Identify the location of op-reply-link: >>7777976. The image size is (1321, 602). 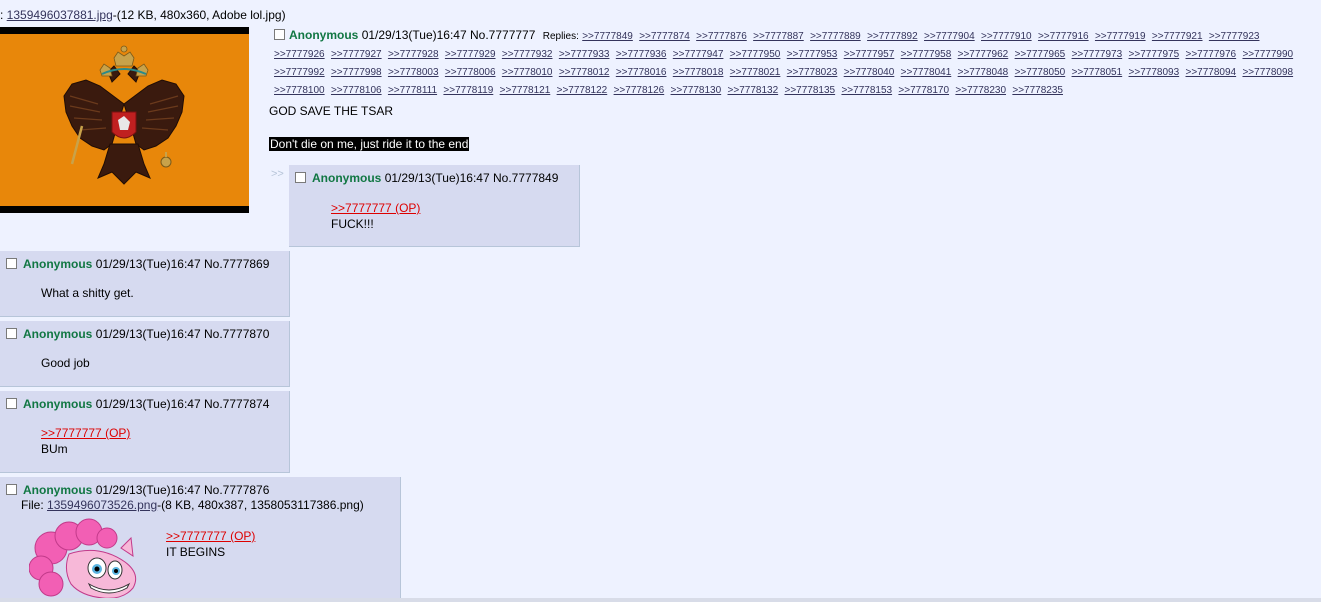
(1211, 54).